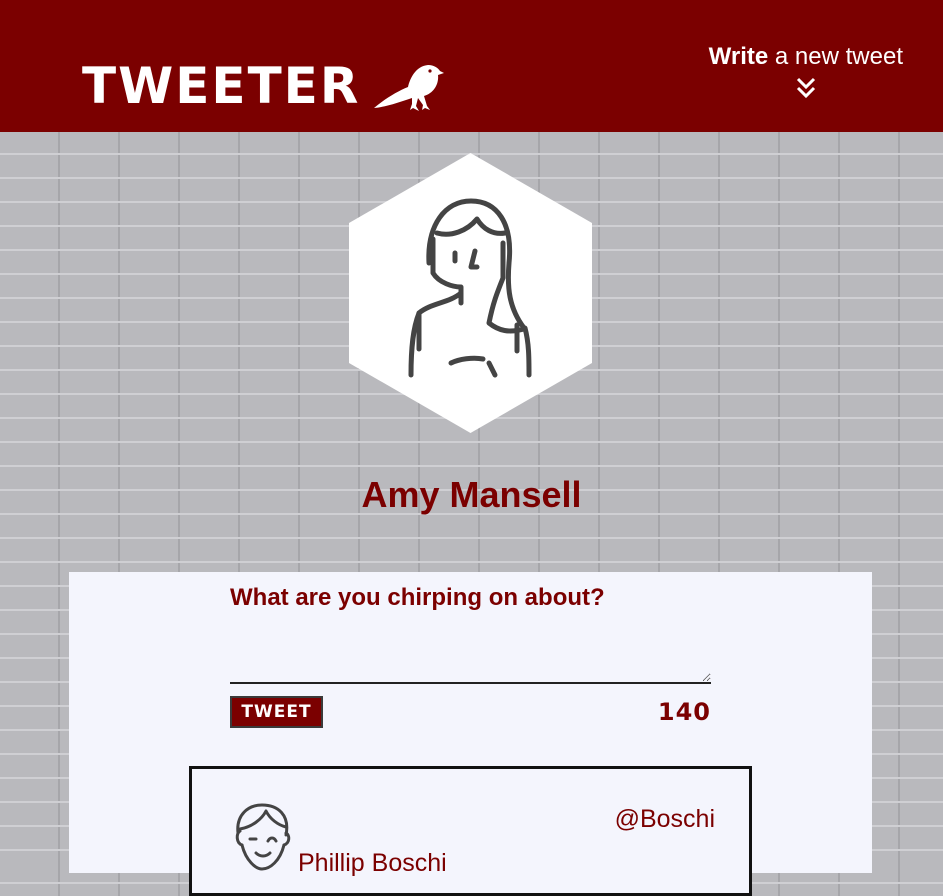 Image resolution: width=943 pixels, height=896 pixels. What do you see at coordinates (372, 863) in the screenshot?
I see `tweet-author-name: Phillip Boschi` at bounding box center [372, 863].